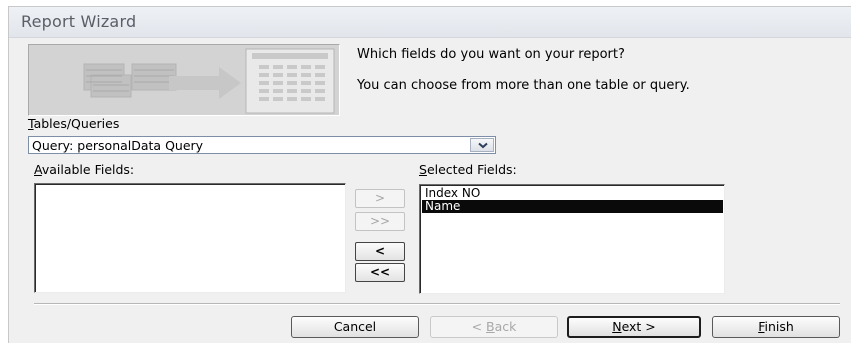 This screenshot has width=851, height=343. I want to click on footer-divider, so click(437, 304).